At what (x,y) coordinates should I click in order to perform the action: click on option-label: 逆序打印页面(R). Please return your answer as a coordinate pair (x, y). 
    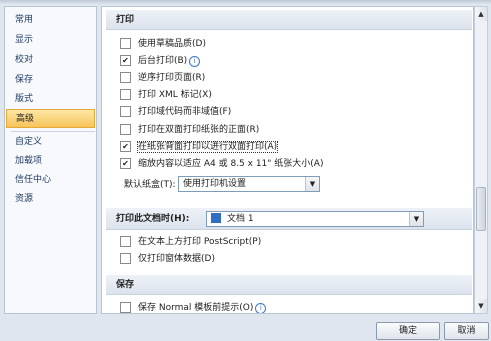
    Looking at the image, I should click on (172, 78).